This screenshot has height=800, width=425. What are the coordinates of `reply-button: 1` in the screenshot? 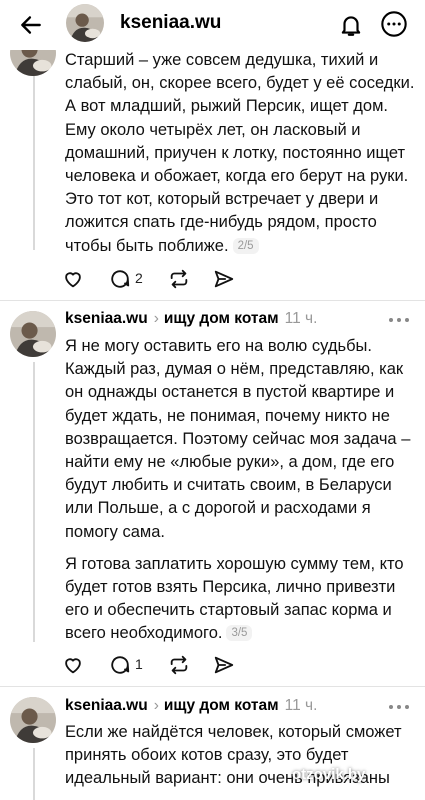 It's located at (129, 666).